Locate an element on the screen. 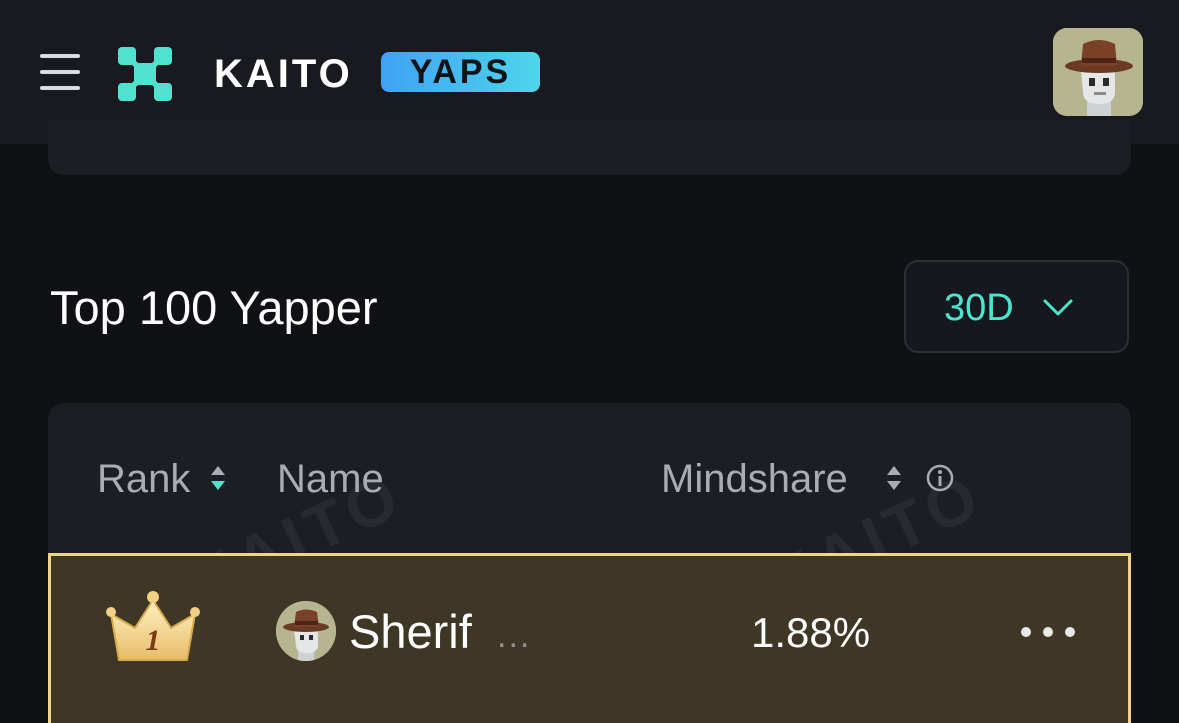 This screenshot has height=723, width=1179. logo-wordmark: KAITO is located at coordinates (283, 74).